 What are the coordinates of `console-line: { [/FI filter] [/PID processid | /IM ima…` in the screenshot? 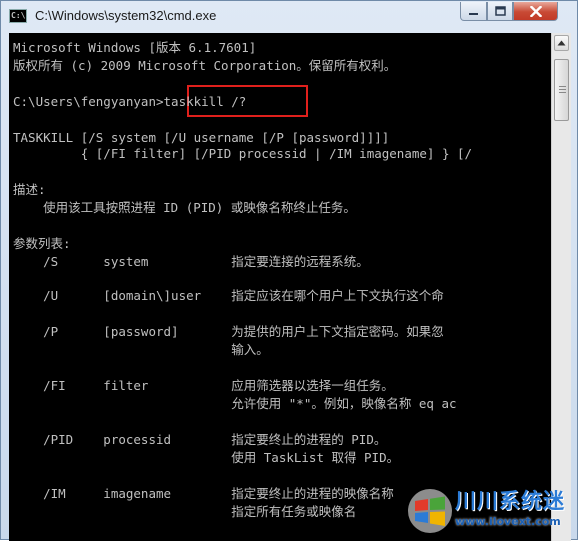 It's located at (243, 153).